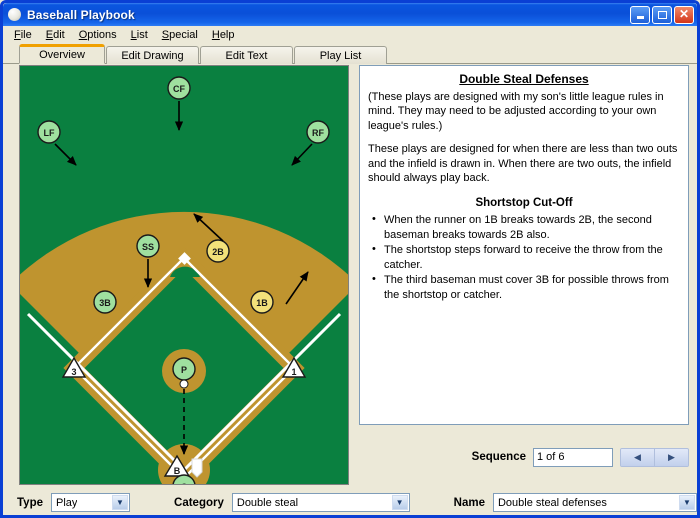 The width and height of the screenshot is (700, 518). I want to click on name-value: Double steal defenses, so click(552, 502).